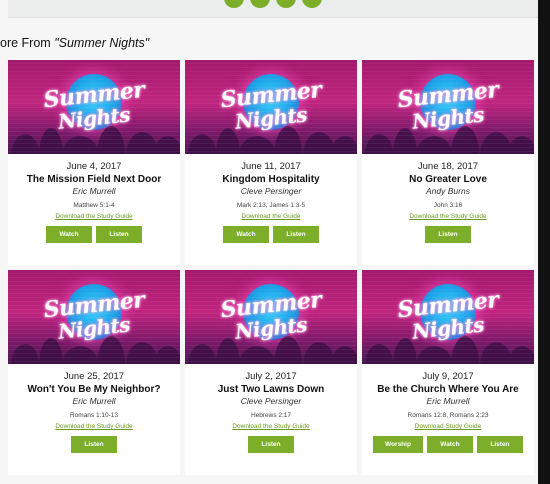  Describe the element at coordinates (271, 205) in the screenshot. I see `sermon-scripture: Mark 2:13, James 1:3-5` at that location.